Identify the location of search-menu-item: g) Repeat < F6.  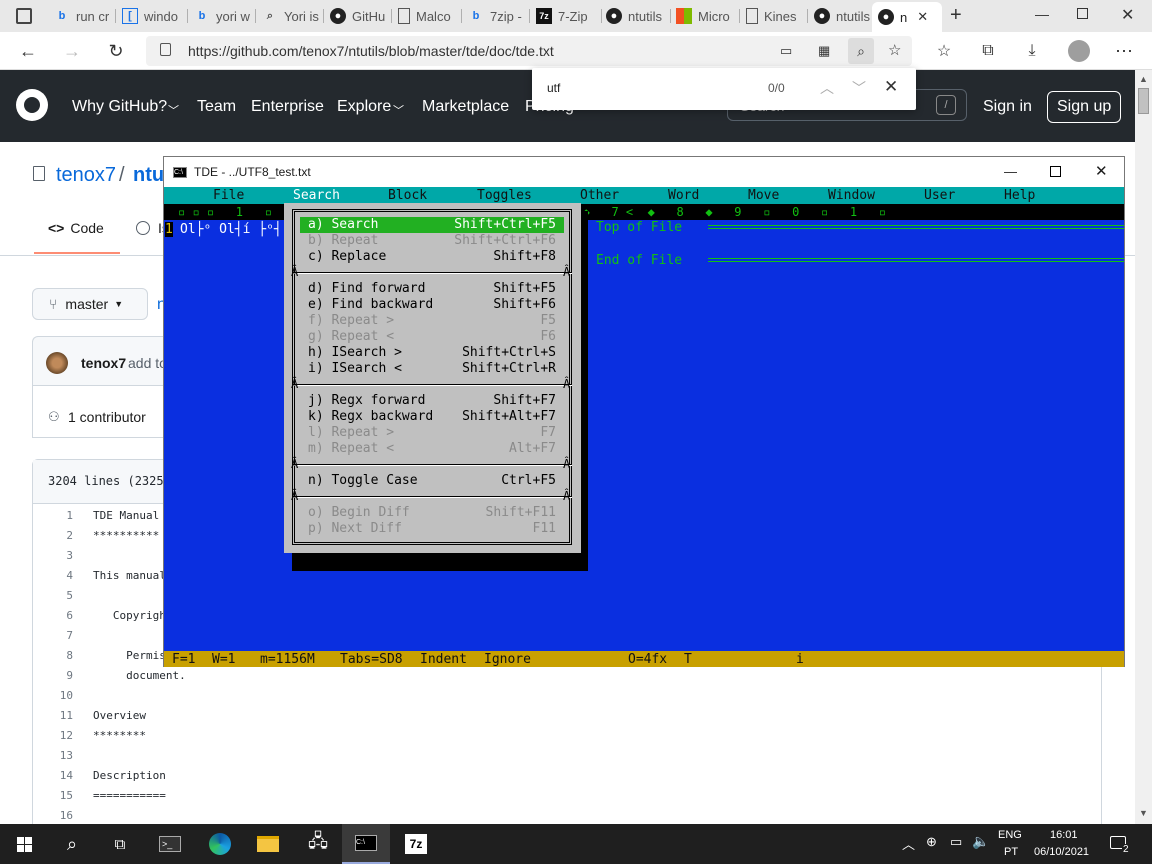
(432, 337).